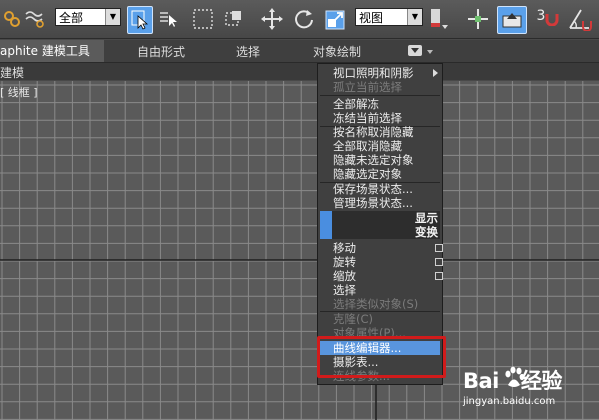 The width and height of the screenshot is (599, 420). Describe the element at coordinates (272, 19) in the screenshot. I see `move-icon` at that location.